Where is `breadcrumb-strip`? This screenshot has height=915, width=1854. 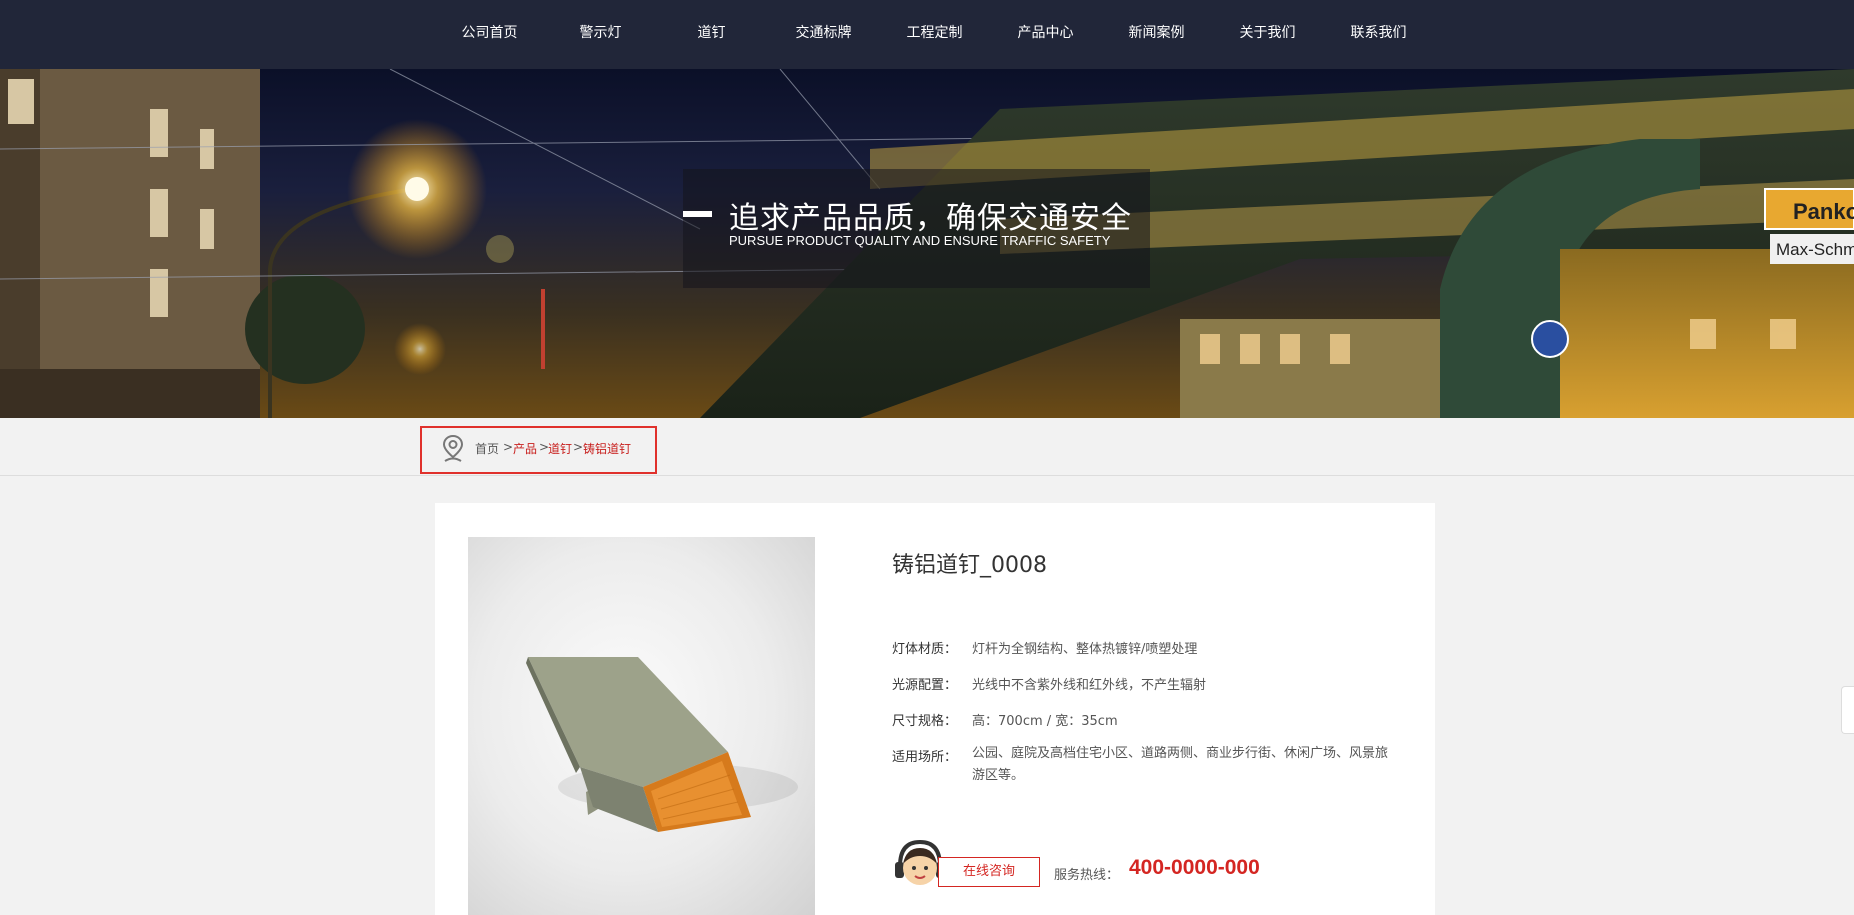
breadcrumb-strip is located at coordinates (927, 447).